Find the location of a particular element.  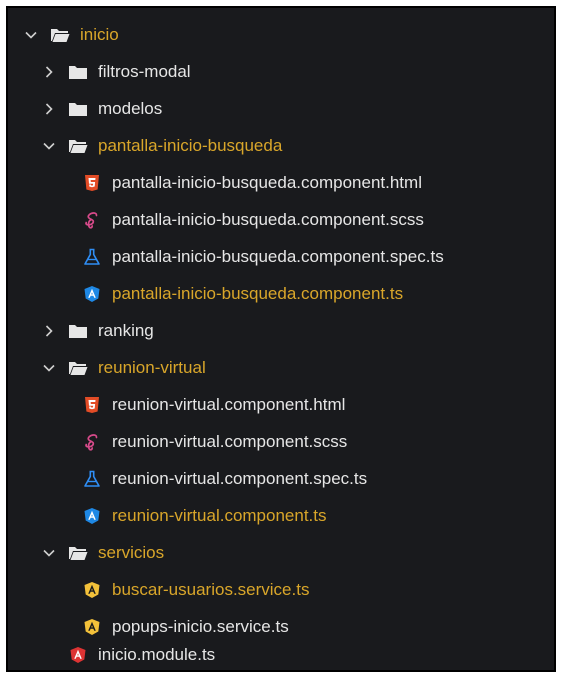

tree-folder-ranking: ranking is located at coordinates (281, 331).